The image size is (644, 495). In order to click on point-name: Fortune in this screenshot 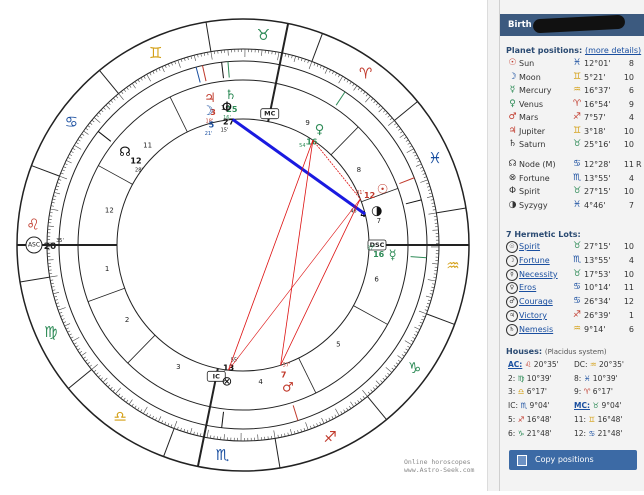, I will do `click(534, 178)`.